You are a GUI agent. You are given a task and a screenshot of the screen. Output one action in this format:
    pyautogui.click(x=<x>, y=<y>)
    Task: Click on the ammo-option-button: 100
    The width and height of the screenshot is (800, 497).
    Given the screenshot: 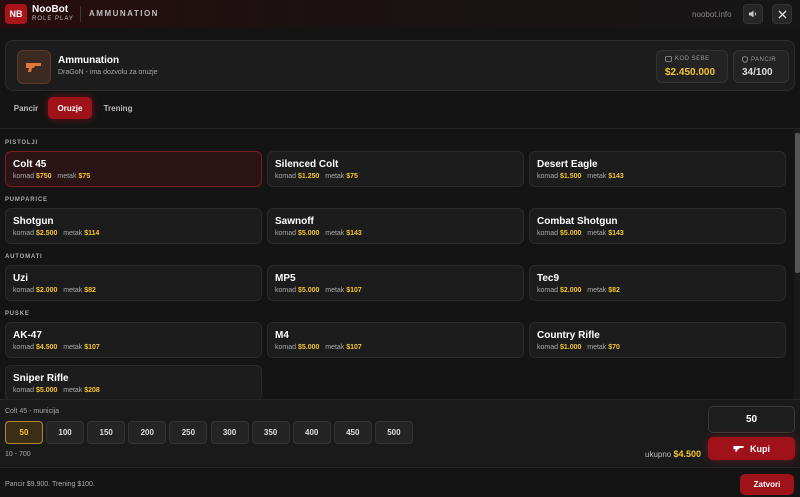 What is the action you would take?
    pyautogui.click(x=65, y=432)
    